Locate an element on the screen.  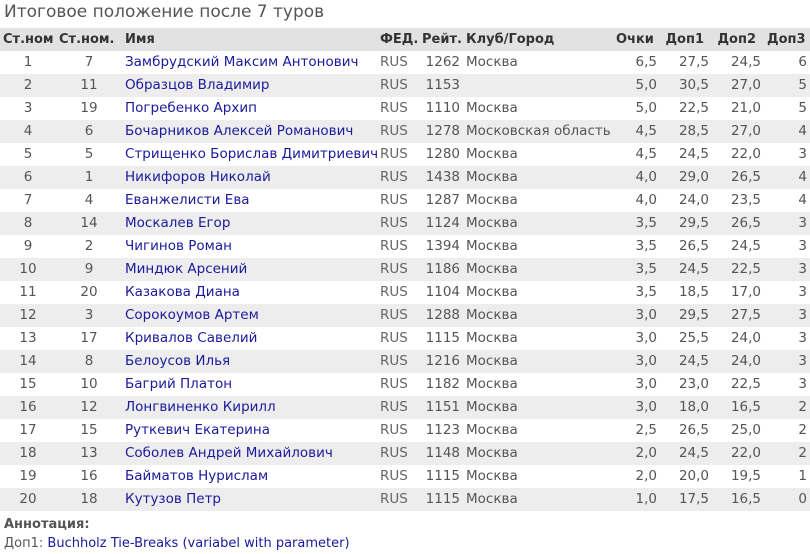
cell-rank: 13 is located at coordinates (28, 338).